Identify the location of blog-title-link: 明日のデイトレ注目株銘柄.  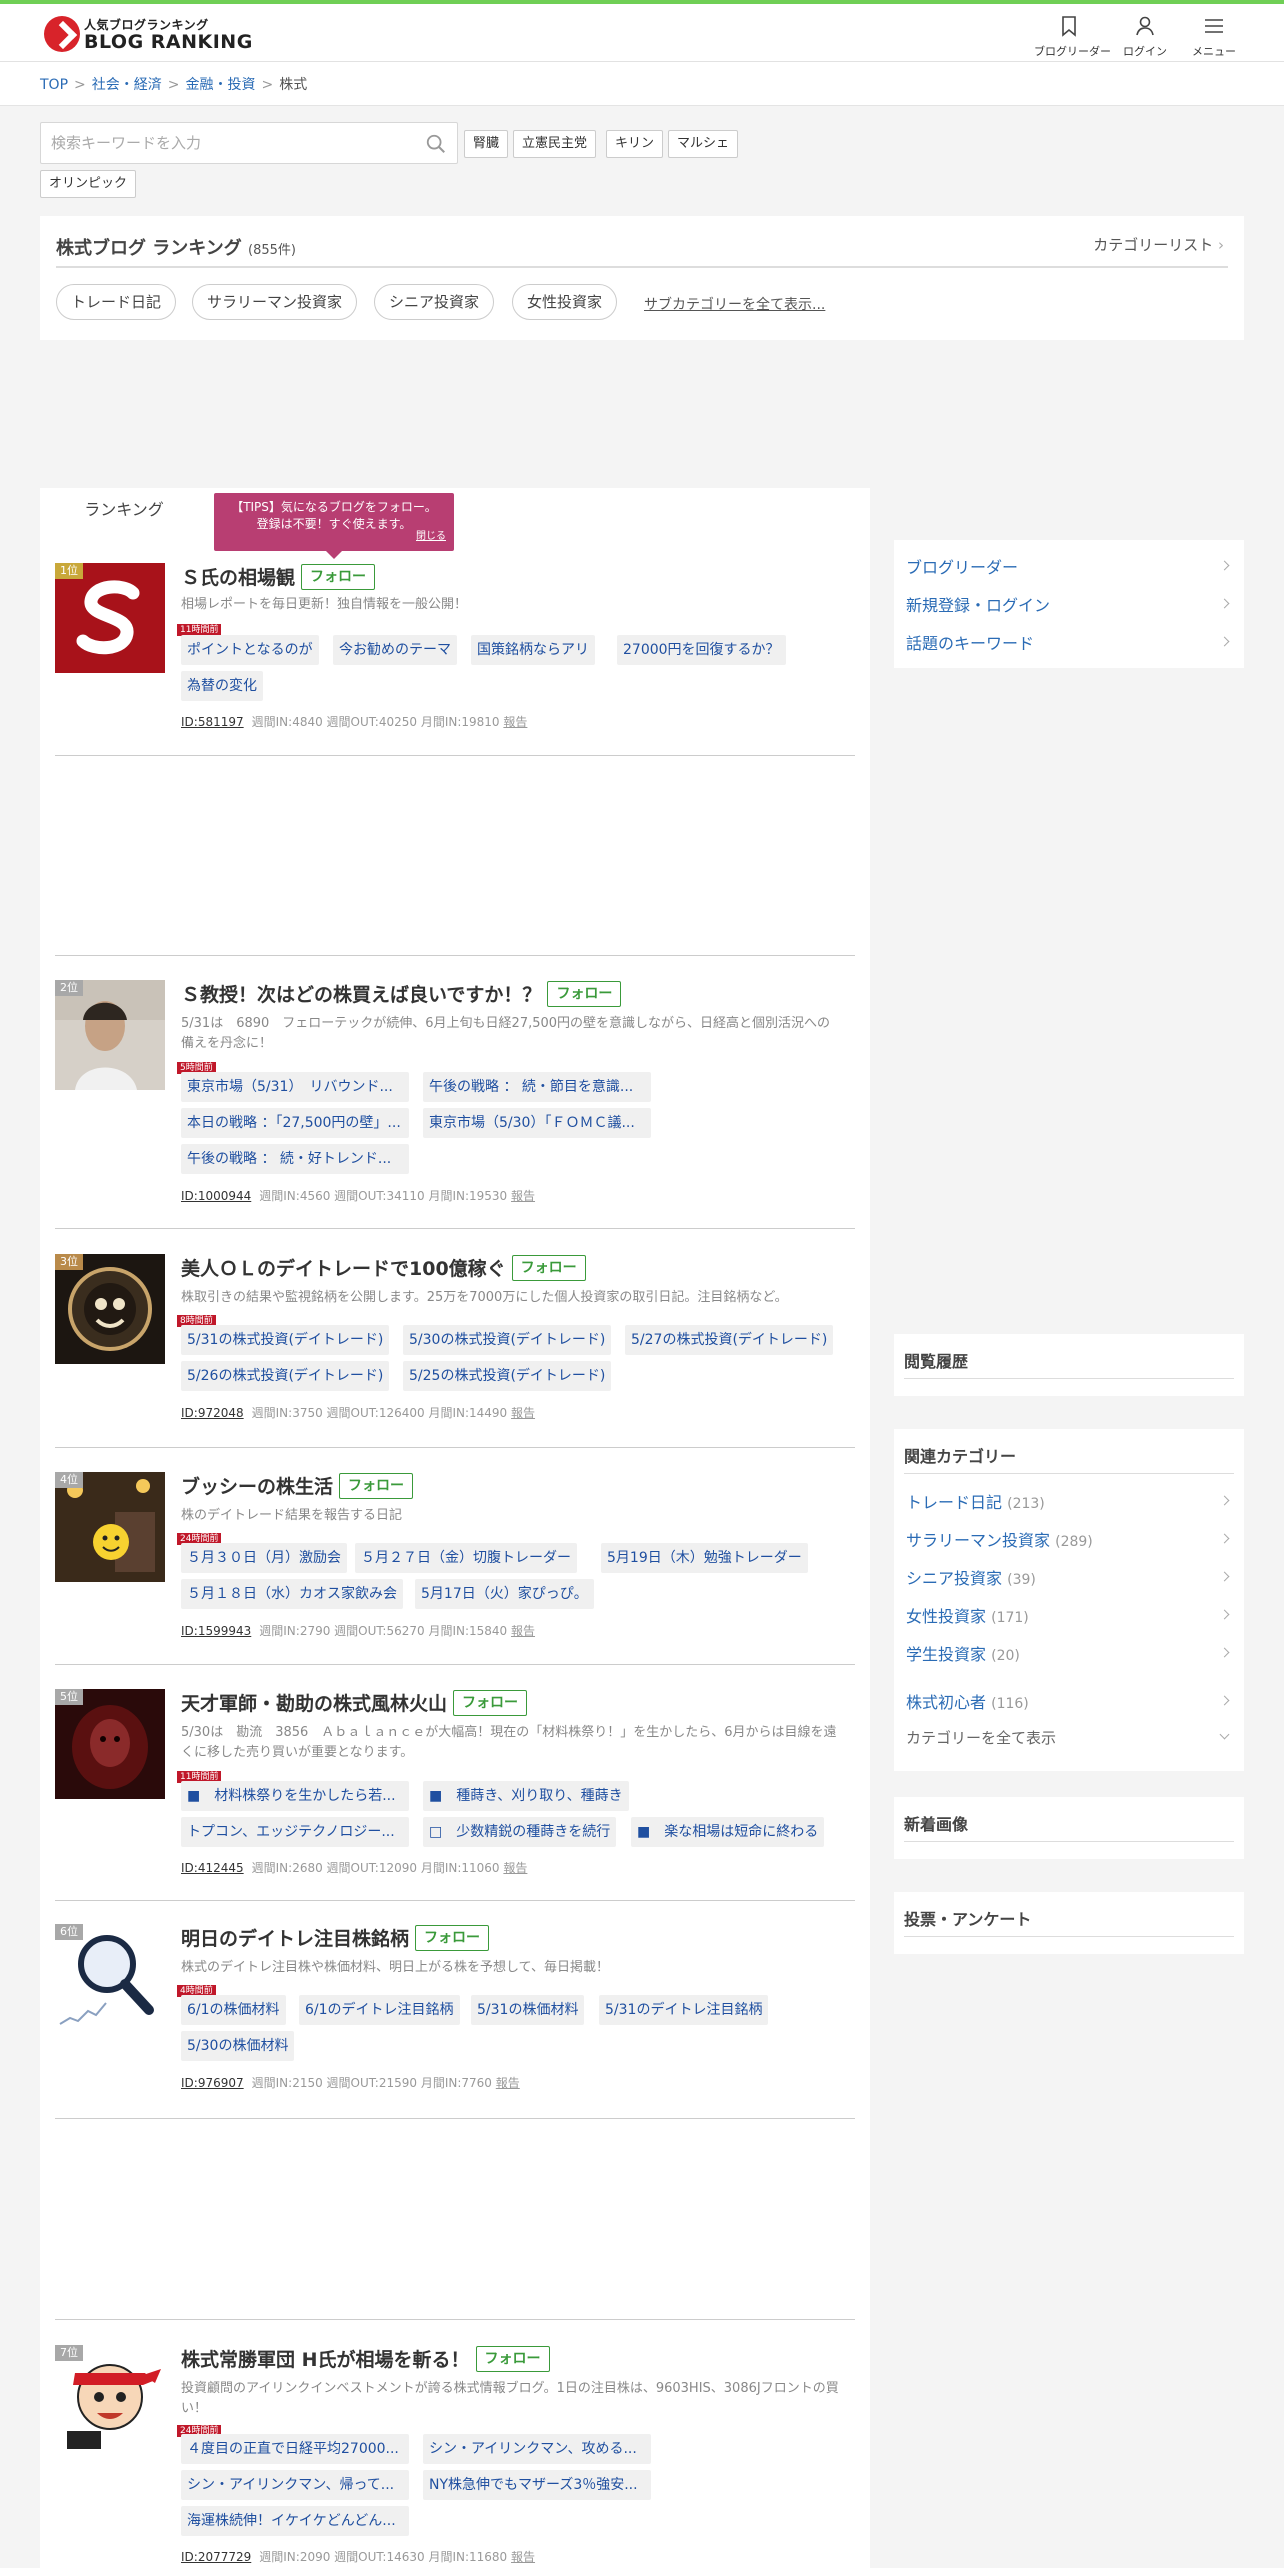
(295, 1939).